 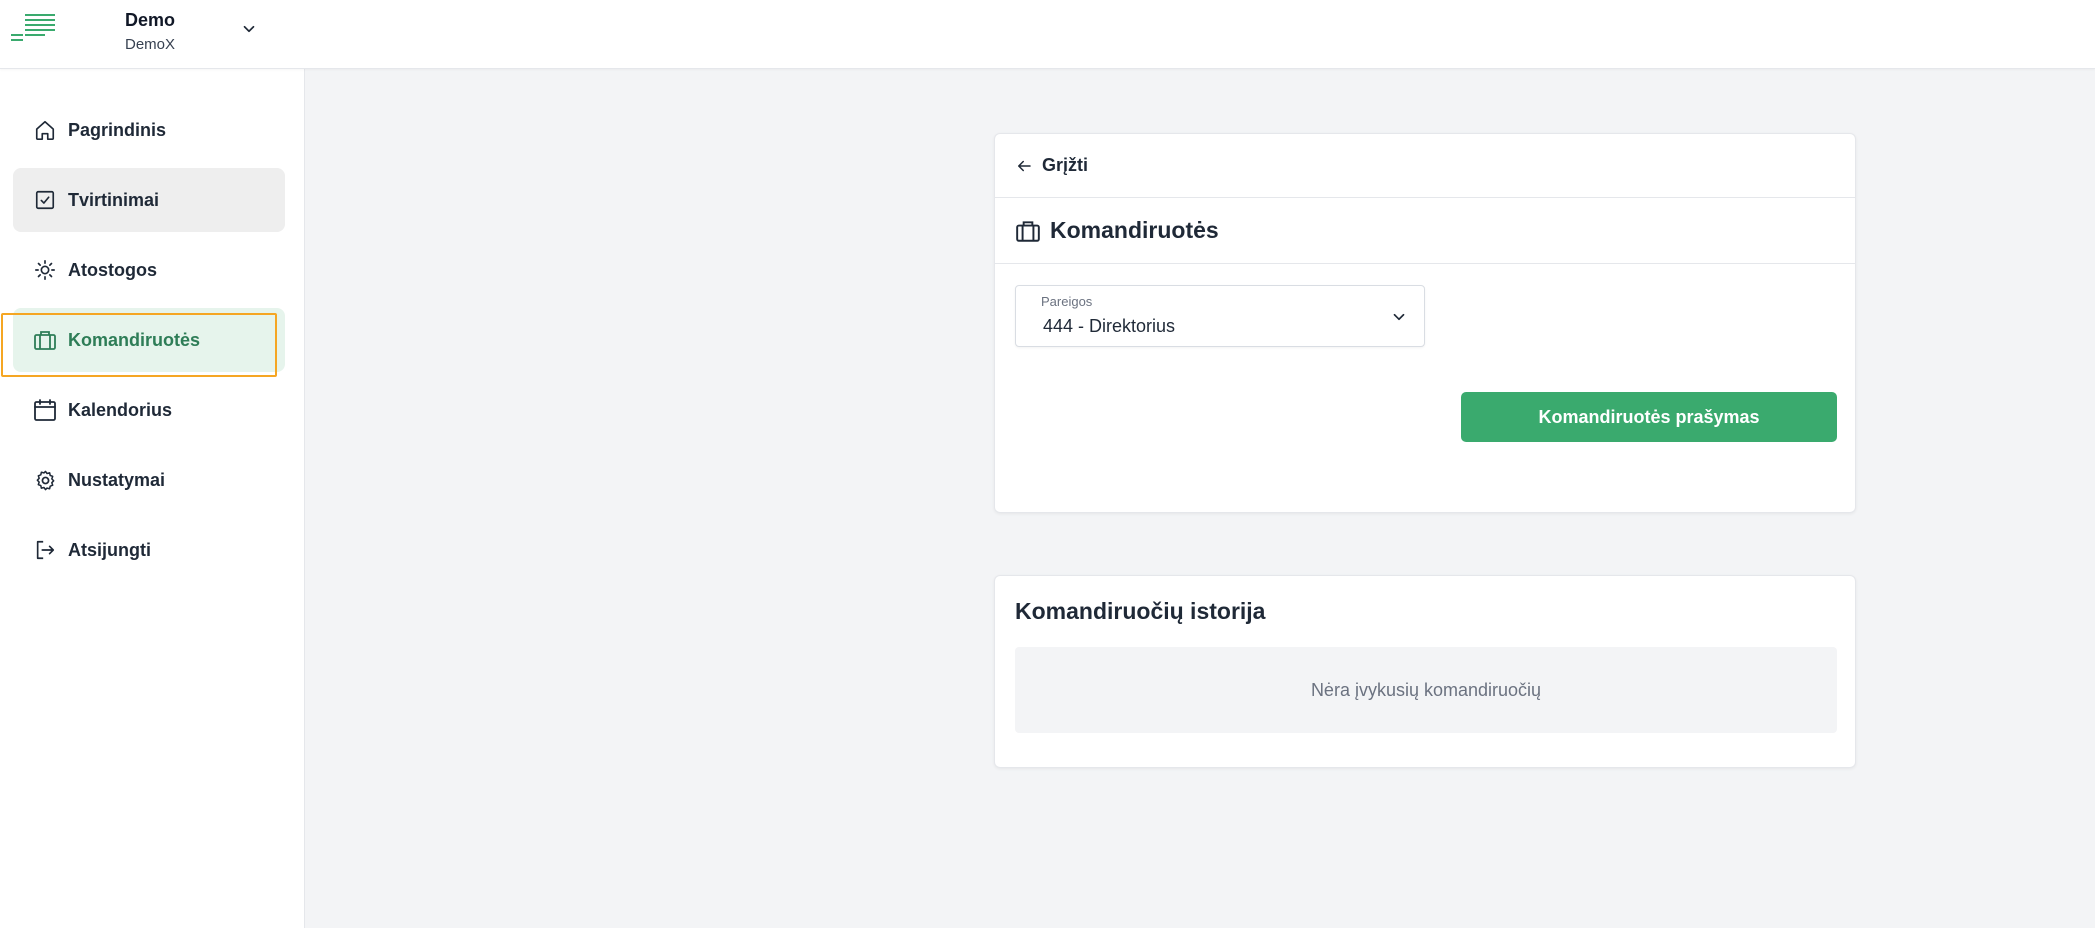 What do you see at coordinates (114, 199) in the screenshot?
I see `sidebar-item-label: Tvirtinimai` at bounding box center [114, 199].